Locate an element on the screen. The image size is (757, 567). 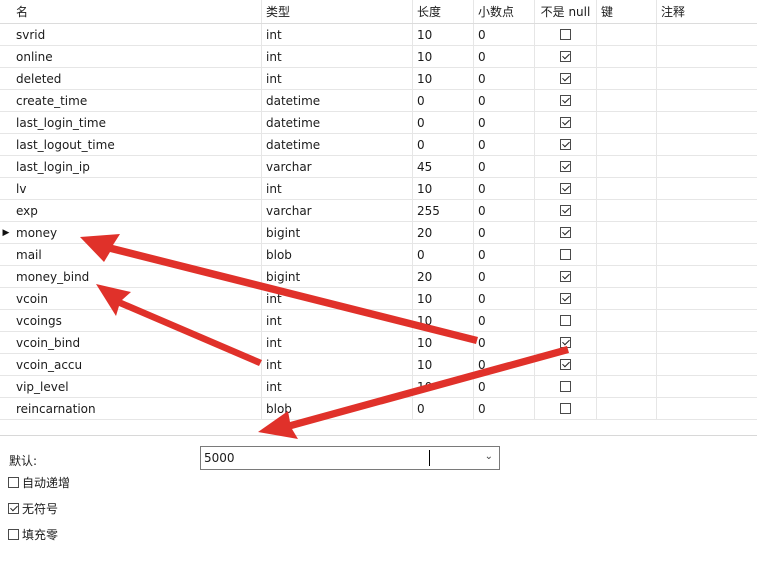
field-name-cell: last_logout_time is located at coordinates (137, 144).